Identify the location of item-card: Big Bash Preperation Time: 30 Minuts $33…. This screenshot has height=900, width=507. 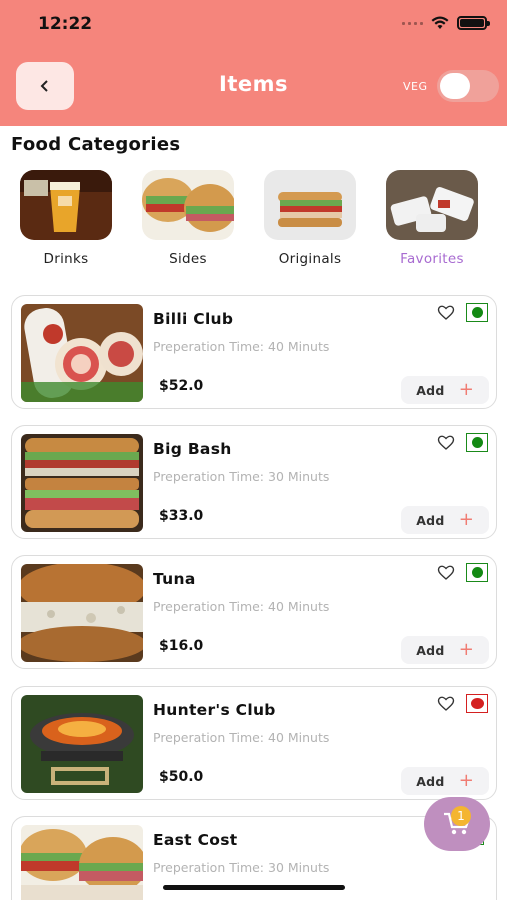
(254, 482).